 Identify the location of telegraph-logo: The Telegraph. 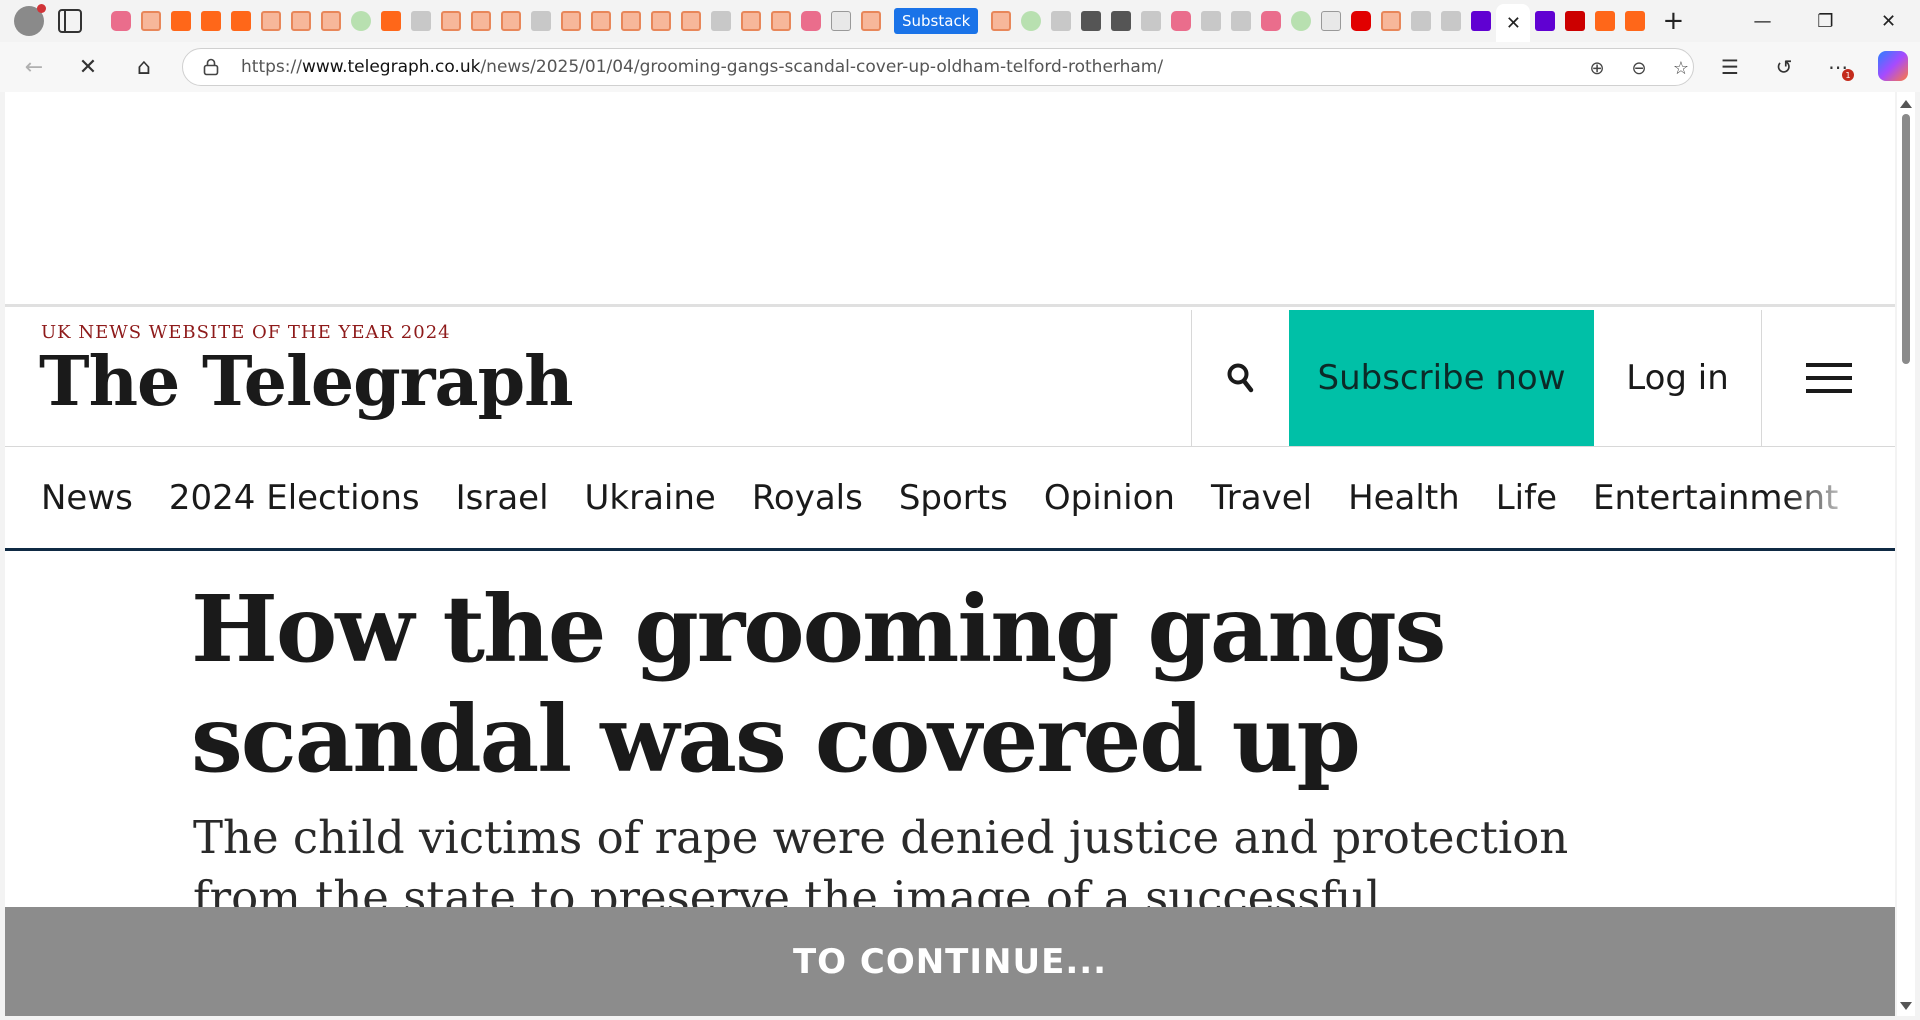
(306, 382).